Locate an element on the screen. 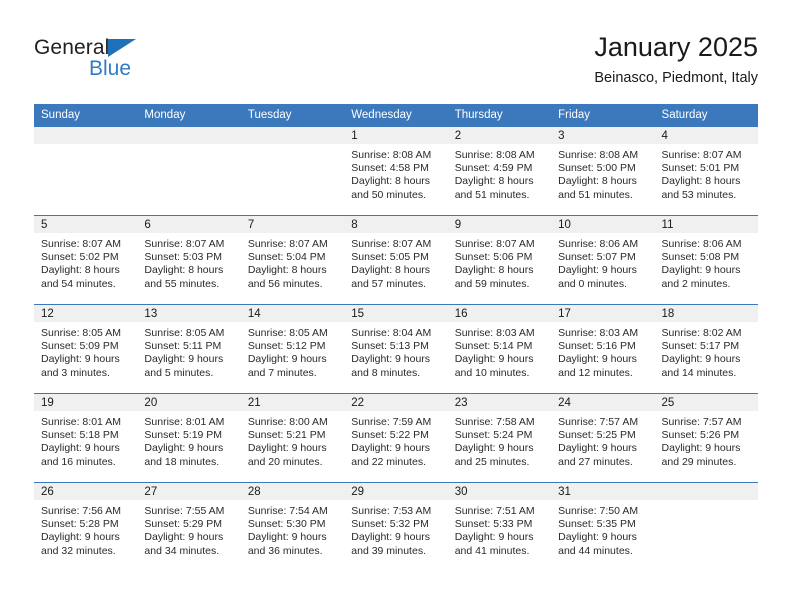 The width and height of the screenshot is (792, 612). day-number: 19 is located at coordinates (86, 402).